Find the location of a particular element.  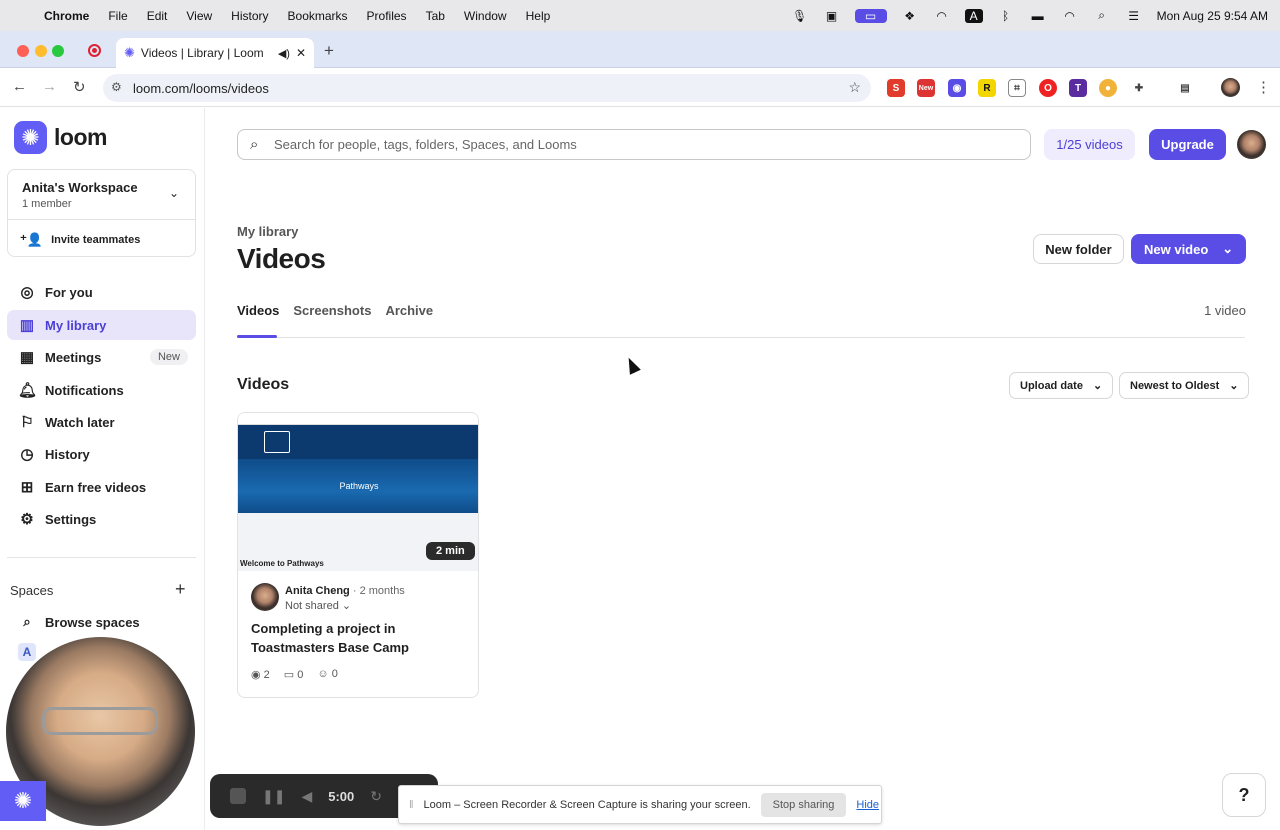

tab-archive: Archive is located at coordinates (409, 310).